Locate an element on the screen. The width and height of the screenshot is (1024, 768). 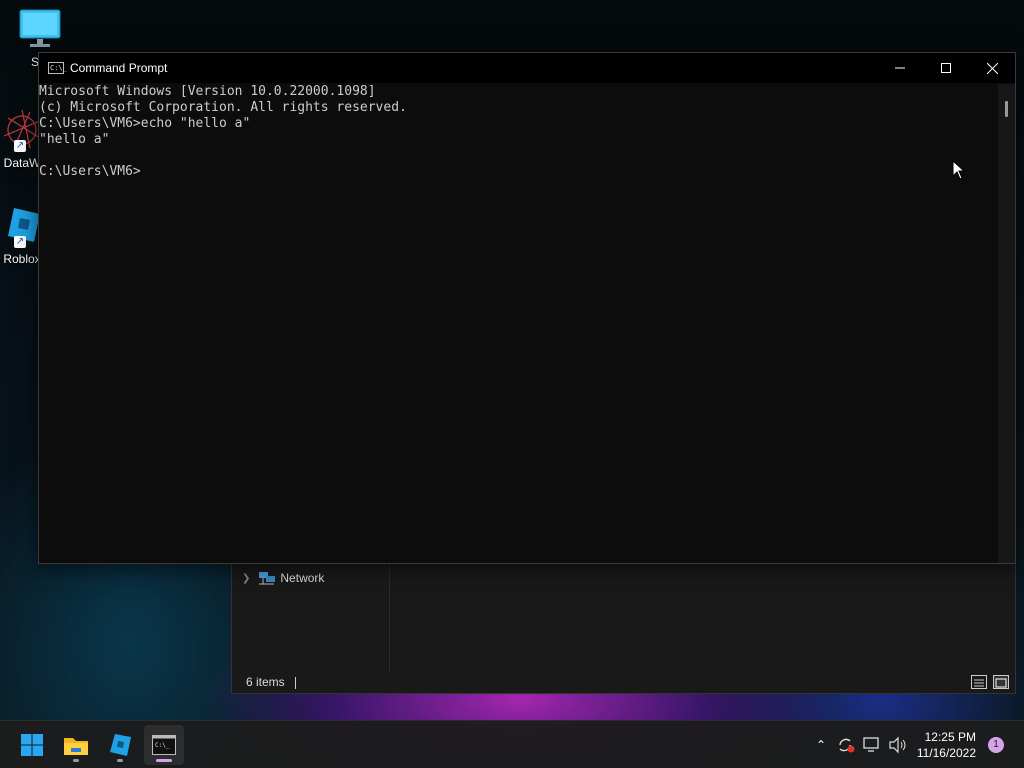
notification-badge: 1 is located at coordinates (996, 745).